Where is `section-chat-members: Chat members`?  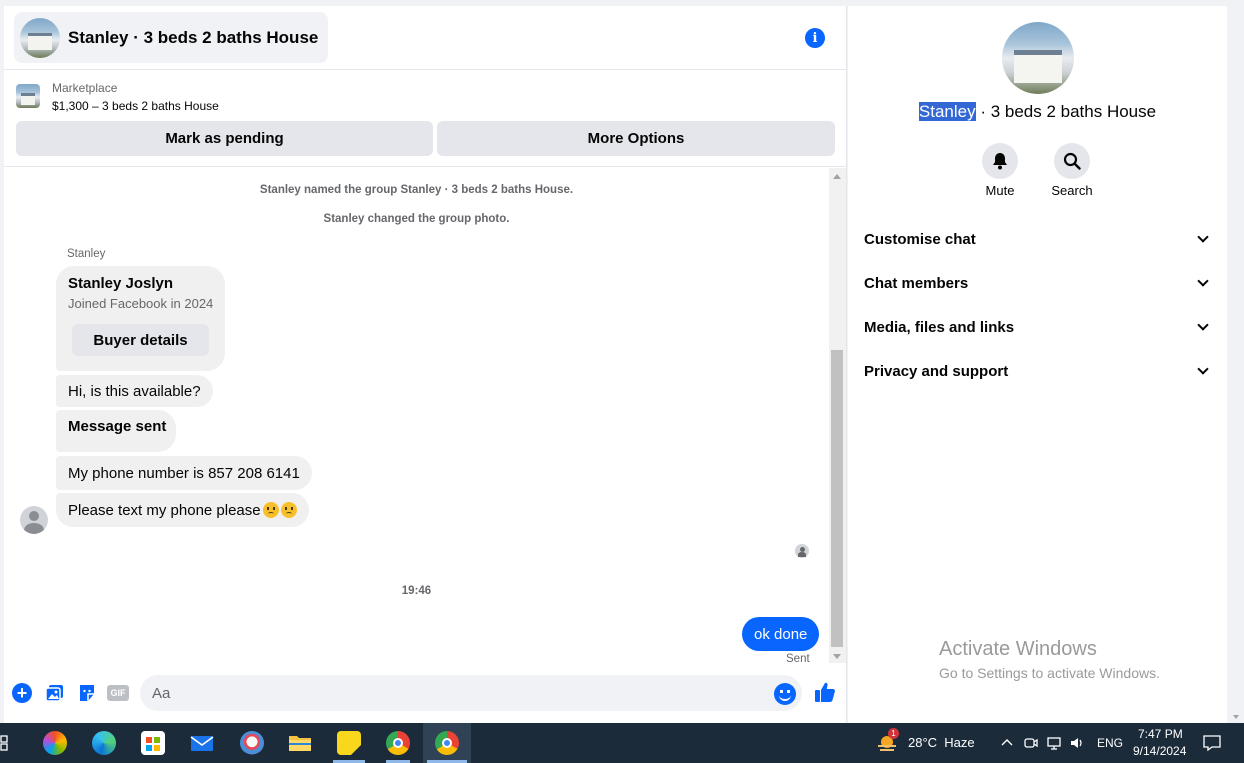 section-chat-members: Chat members is located at coordinates (1038, 283).